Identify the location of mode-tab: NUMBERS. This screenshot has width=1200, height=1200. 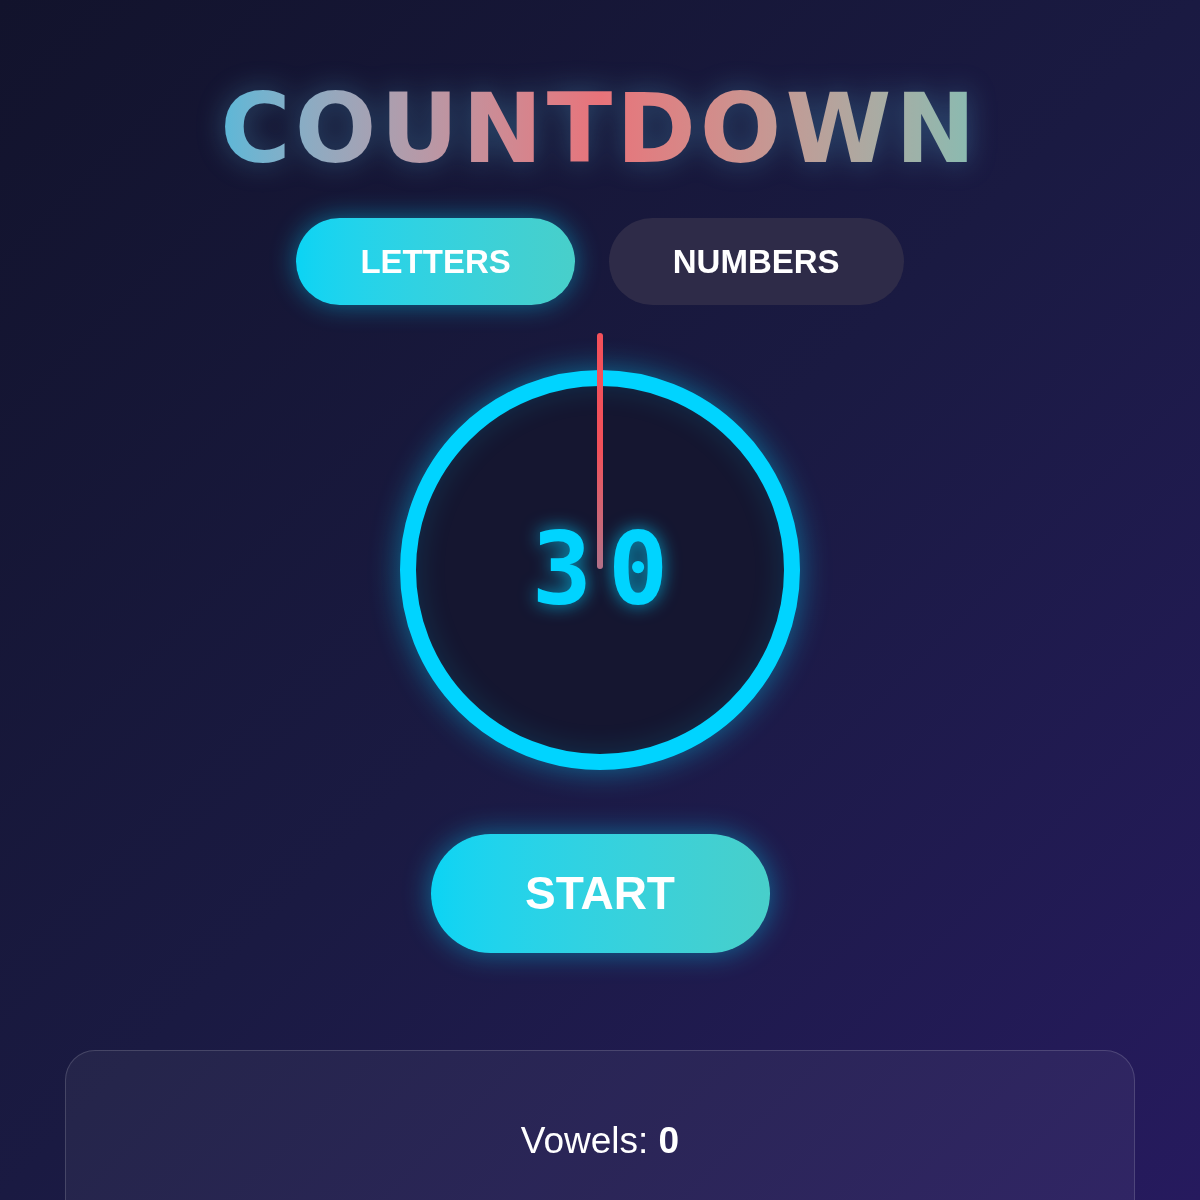
(756, 261).